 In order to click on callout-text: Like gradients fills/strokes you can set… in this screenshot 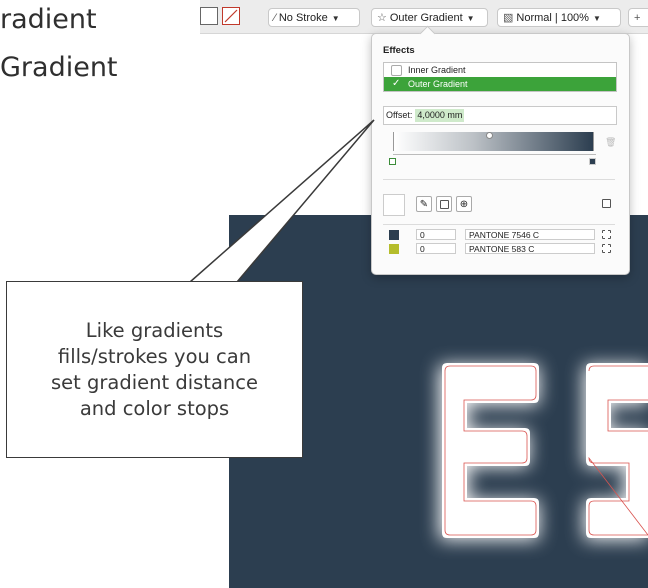, I will do `click(154, 369)`.